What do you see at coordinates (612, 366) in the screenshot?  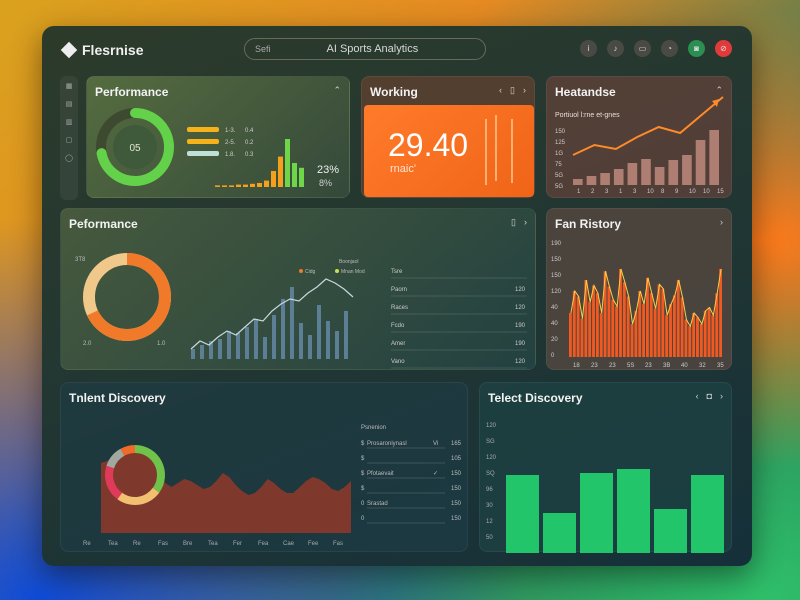 I see `fan-x-tick: 23` at bounding box center [612, 366].